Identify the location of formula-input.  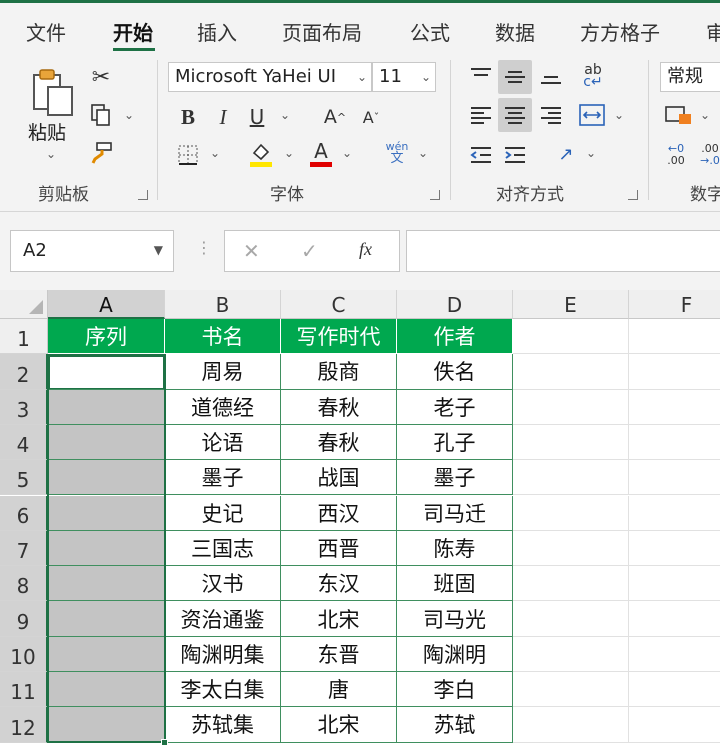
(563, 251).